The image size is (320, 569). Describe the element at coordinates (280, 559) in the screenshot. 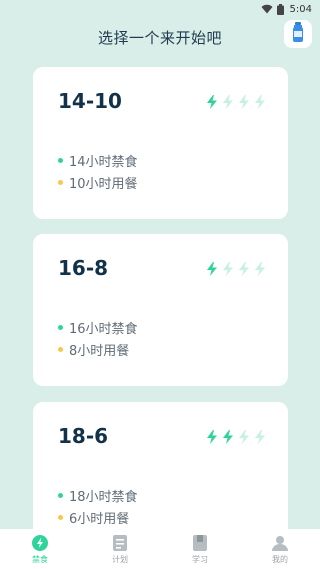

I see `nav-label: 我的` at that location.